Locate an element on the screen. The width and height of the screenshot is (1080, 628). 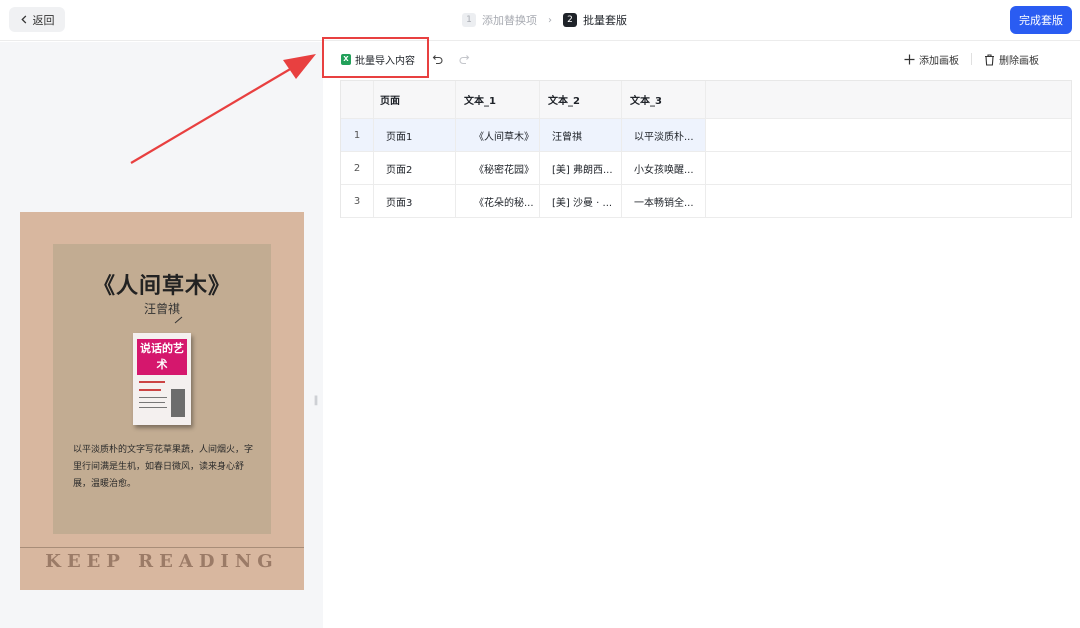
chevron-left-icon is located at coordinates (23, 19).